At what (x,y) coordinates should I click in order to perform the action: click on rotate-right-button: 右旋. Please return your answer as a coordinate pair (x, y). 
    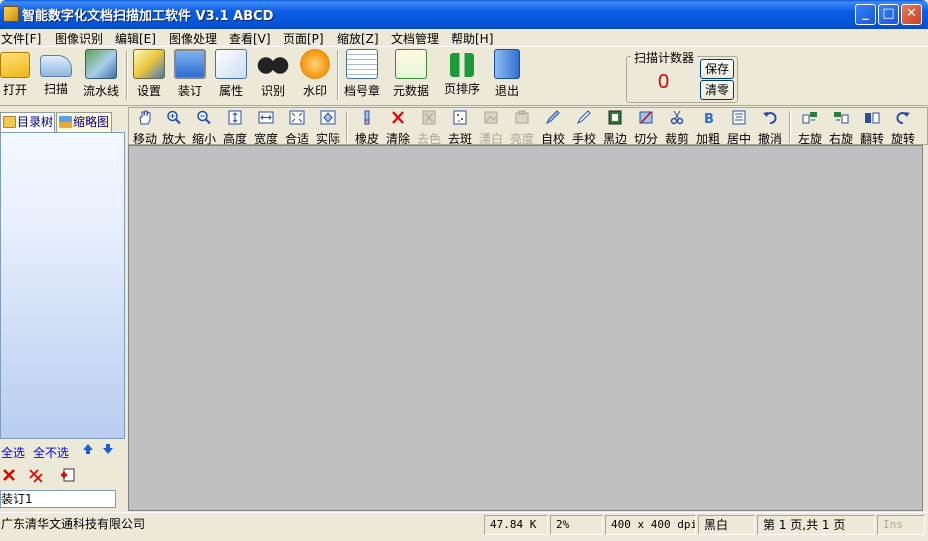
    Looking at the image, I should click on (841, 128).